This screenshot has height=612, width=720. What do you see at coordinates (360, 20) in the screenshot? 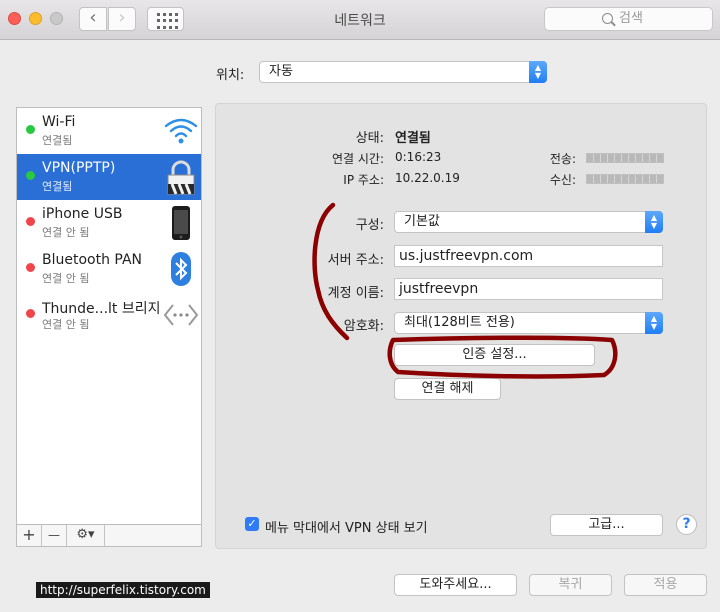
I see `title-bar: ‹ › 네트워크 검색` at bounding box center [360, 20].